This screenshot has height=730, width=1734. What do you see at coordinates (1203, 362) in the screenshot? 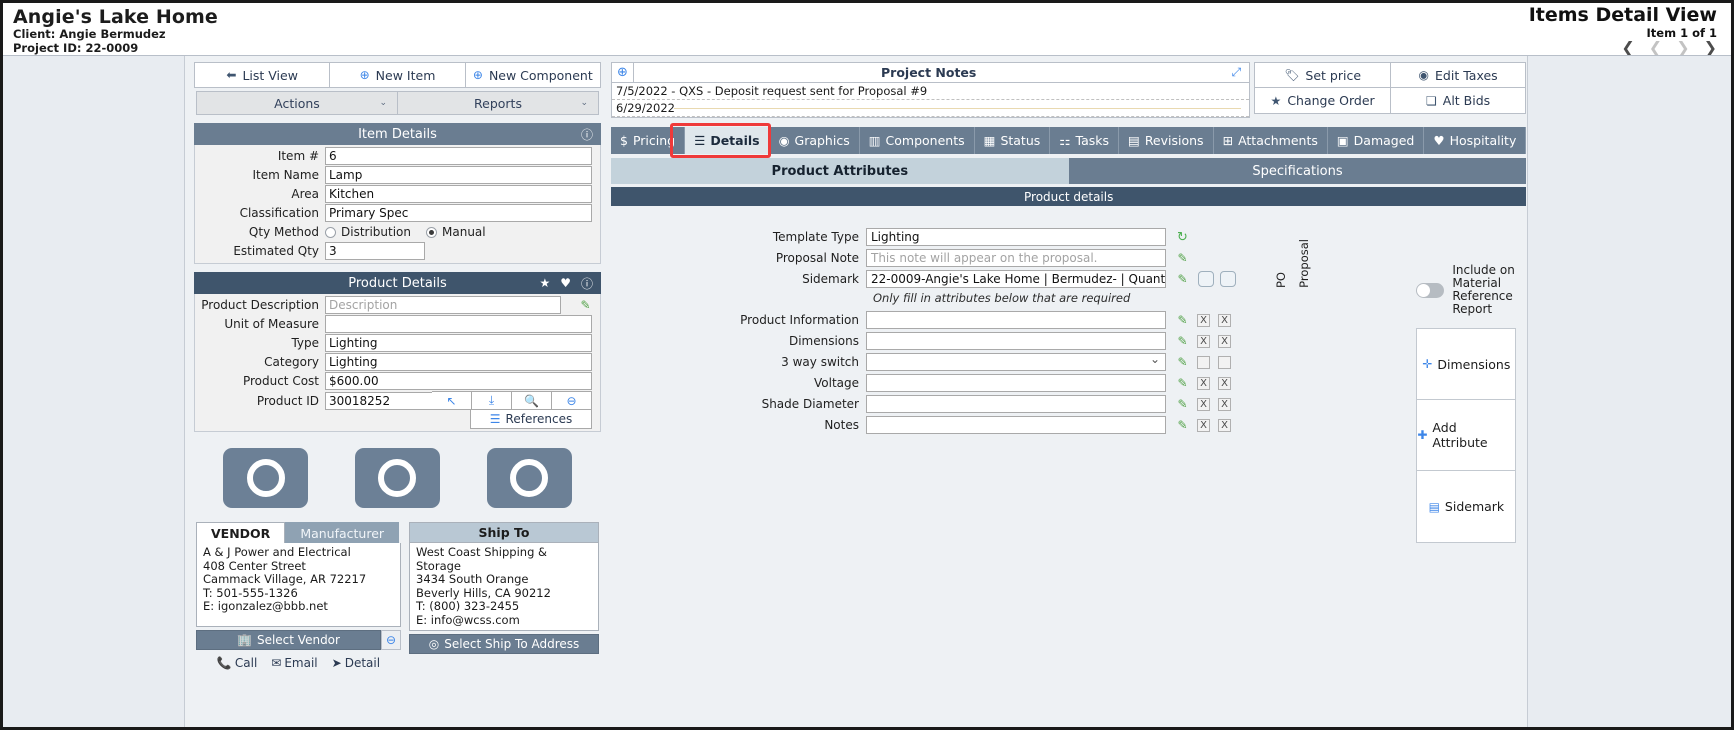
I see `po-checkbox: .` at bounding box center [1203, 362].